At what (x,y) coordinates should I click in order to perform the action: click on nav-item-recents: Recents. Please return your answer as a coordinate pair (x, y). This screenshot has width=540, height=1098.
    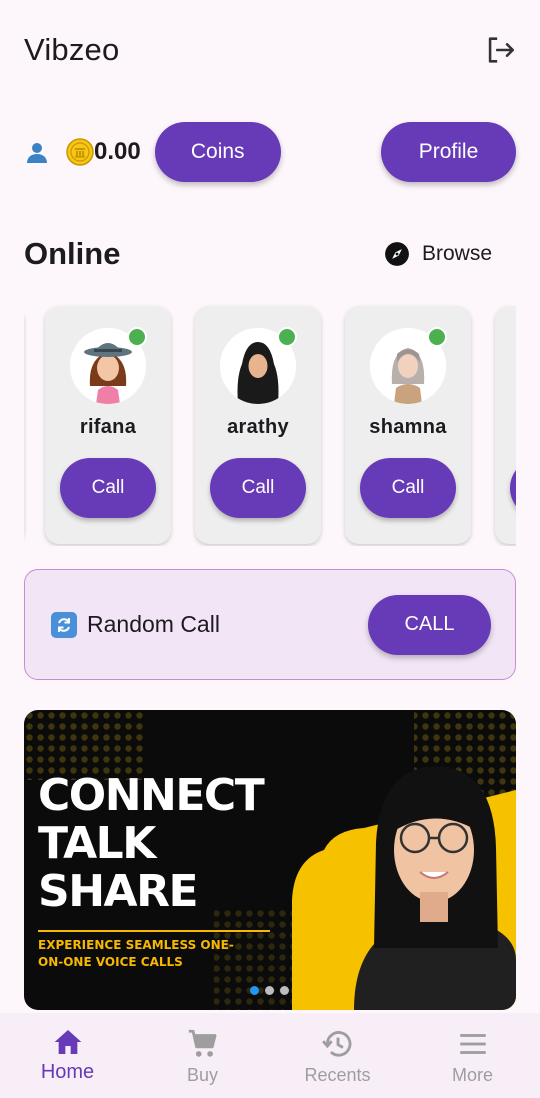
    Looking at the image, I should click on (337, 1055).